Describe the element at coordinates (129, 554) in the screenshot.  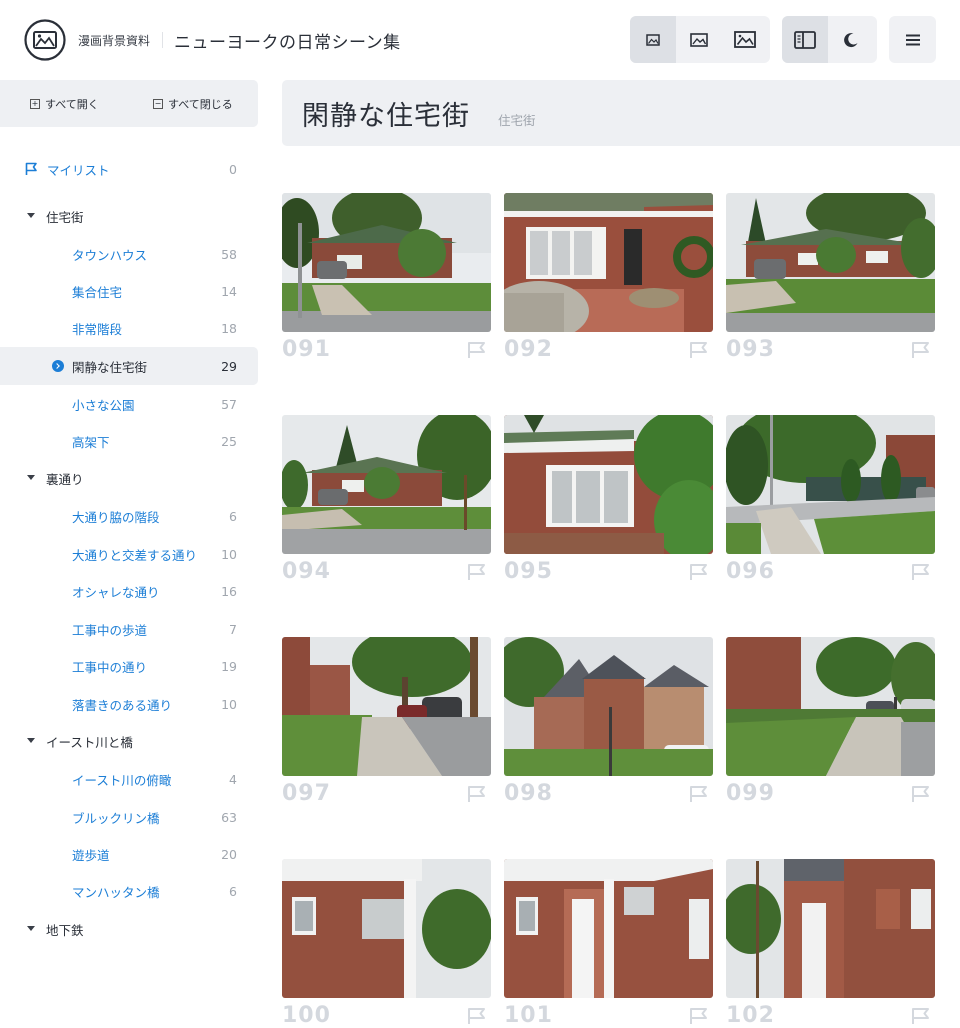
I see `sidebar-item-cross-street: 大通りと交差する通り 10` at that location.